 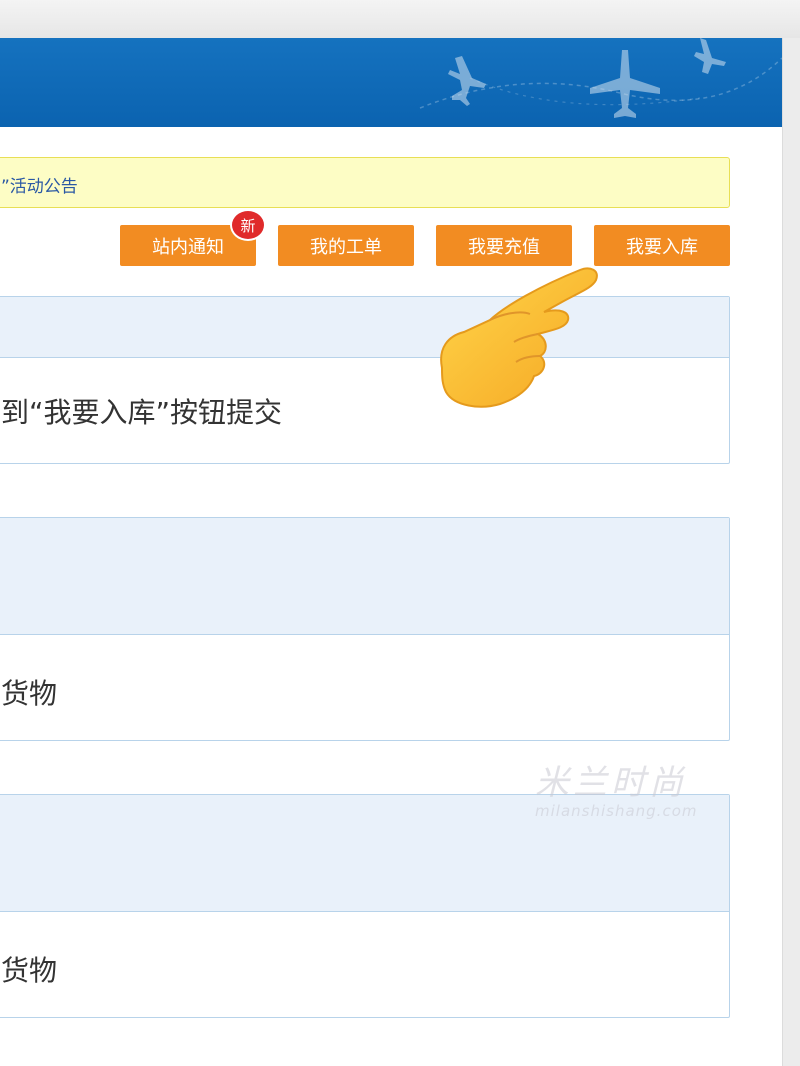 I want to click on browser-top-bar, so click(x=400, y=19).